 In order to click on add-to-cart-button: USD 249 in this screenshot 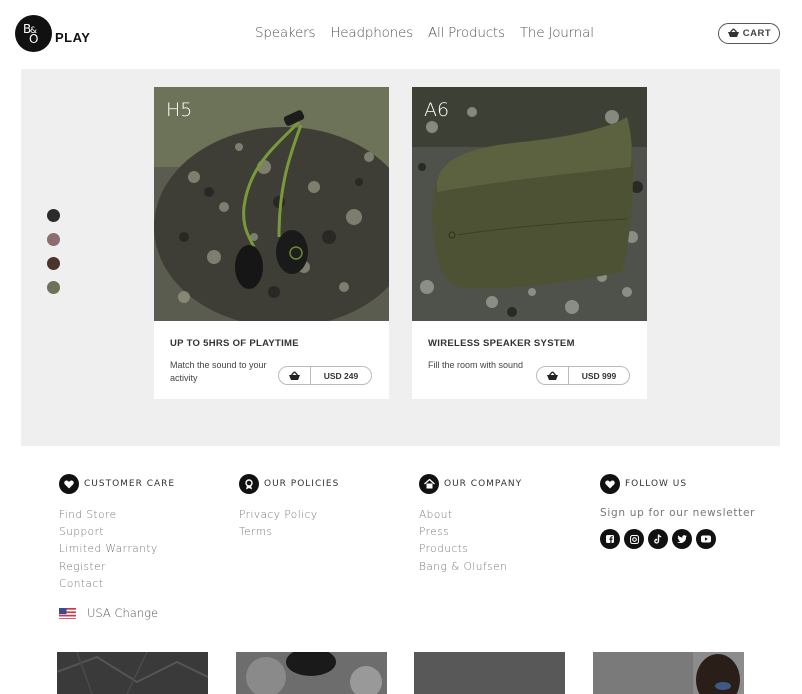, I will do `click(325, 375)`.